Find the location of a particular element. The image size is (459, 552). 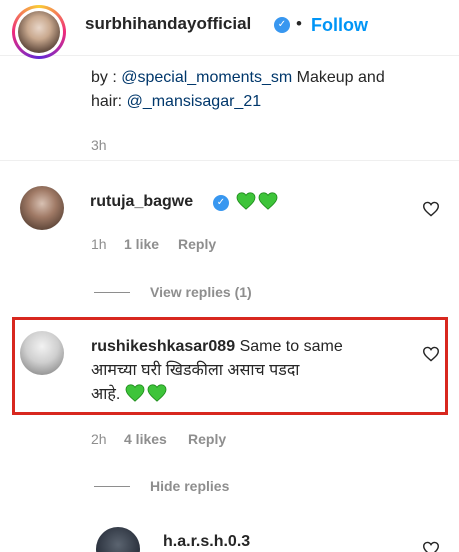

comment-likes-count: 4 likes is located at coordinates (145, 439).